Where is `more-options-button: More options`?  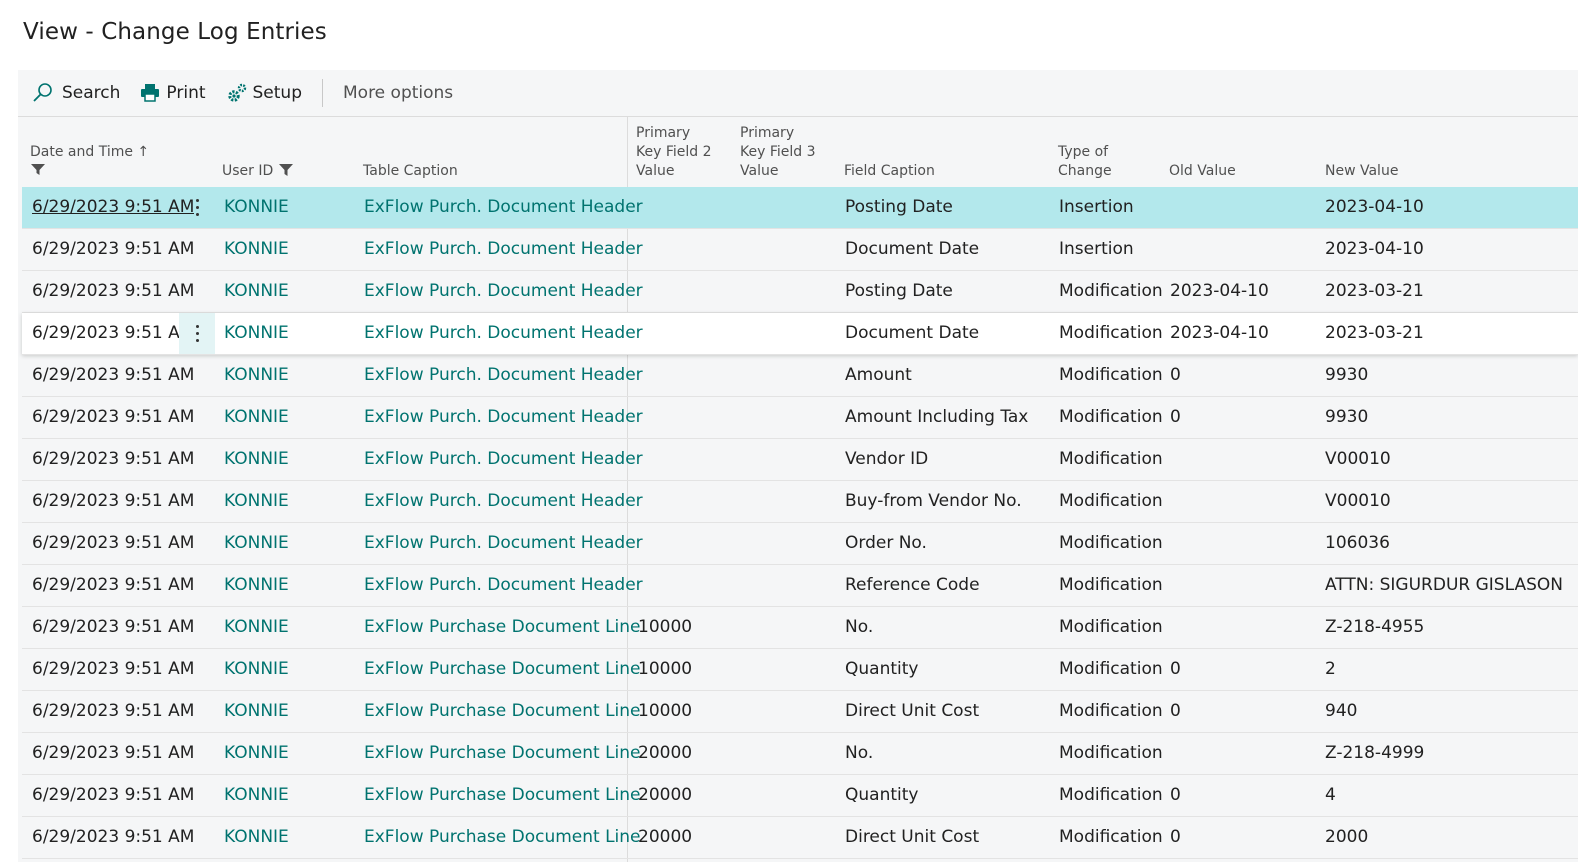
more-options-button: More options is located at coordinates (398, 93).